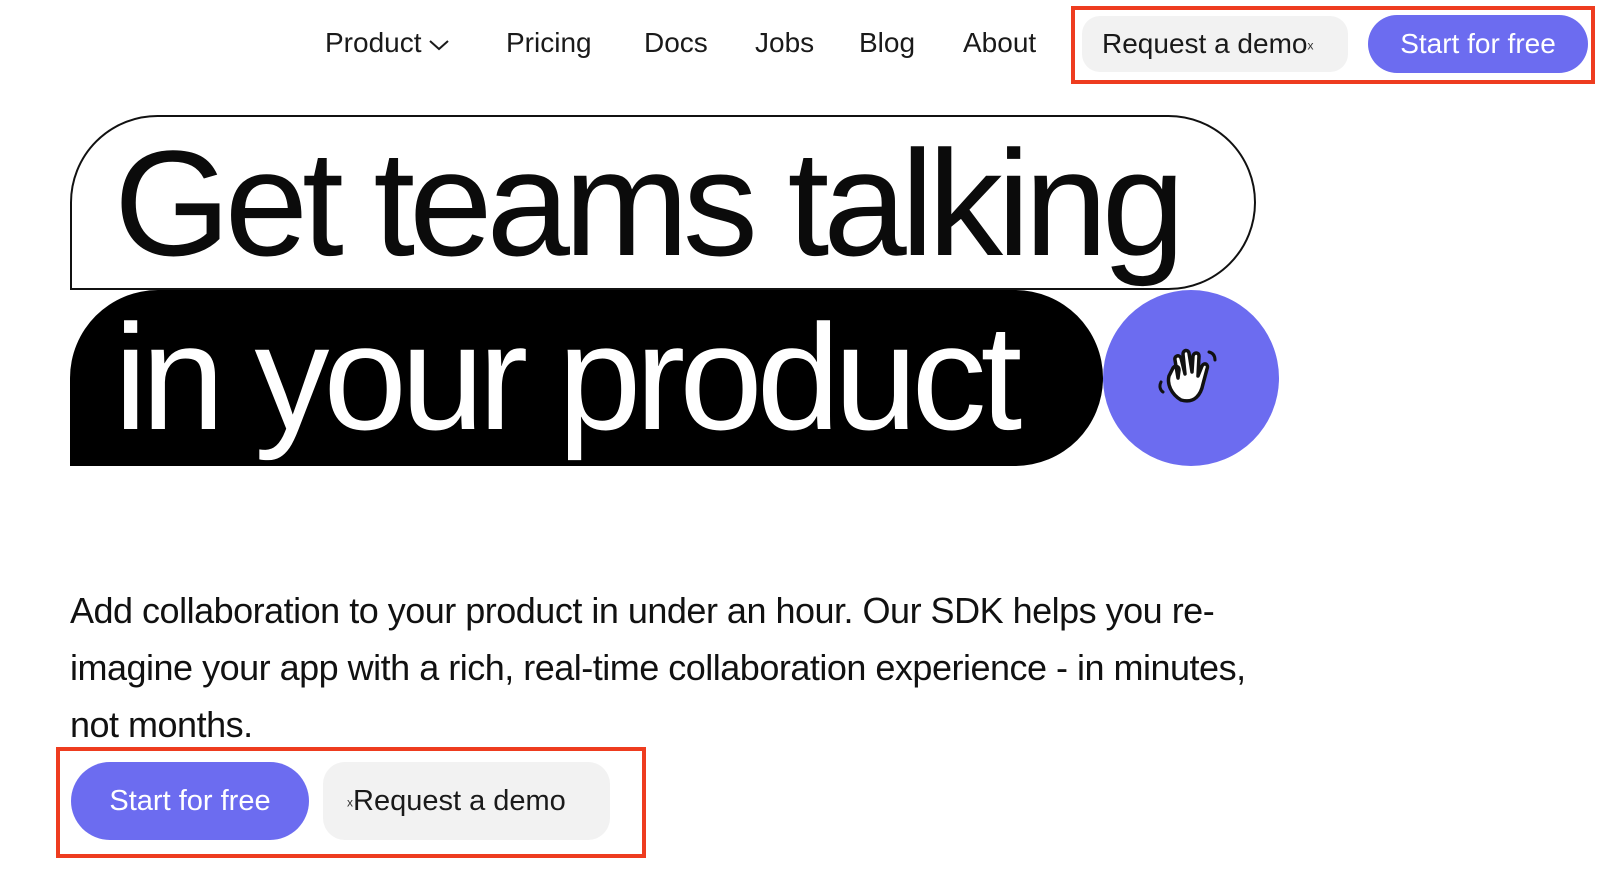 The height and width of the screenshot is (872, 1600). I want to click on waving-hand-icon, so click(1187, 375).